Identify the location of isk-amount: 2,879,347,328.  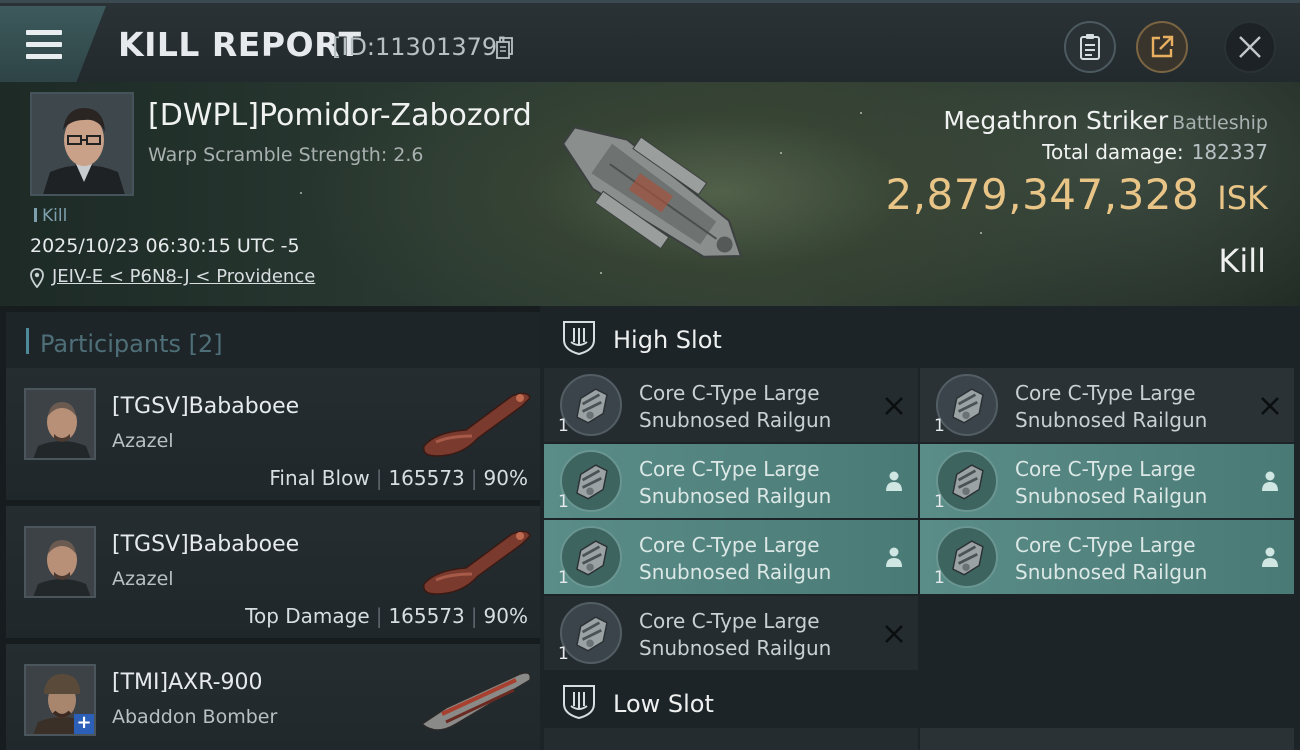
(1042, 194).